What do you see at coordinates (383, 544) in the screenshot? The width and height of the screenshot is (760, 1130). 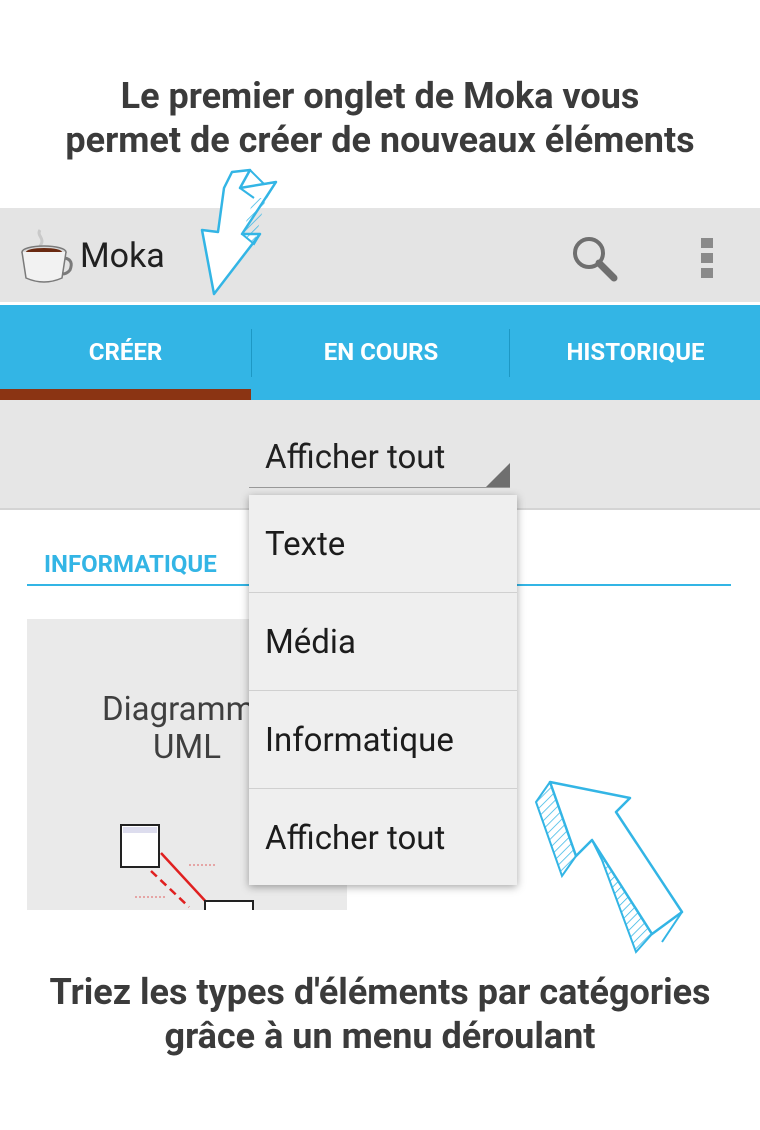 I see `dropdown-item-texte: Texte` at bounding box center [383, 544].